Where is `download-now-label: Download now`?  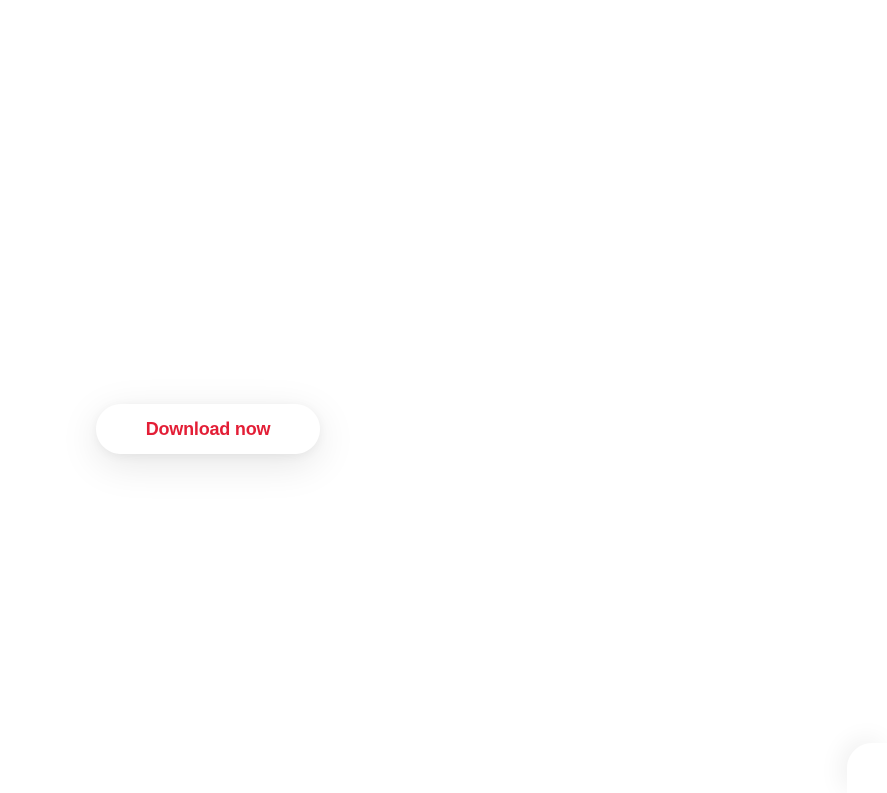
download-now-label: Download now is located at coordinates (208, 428).